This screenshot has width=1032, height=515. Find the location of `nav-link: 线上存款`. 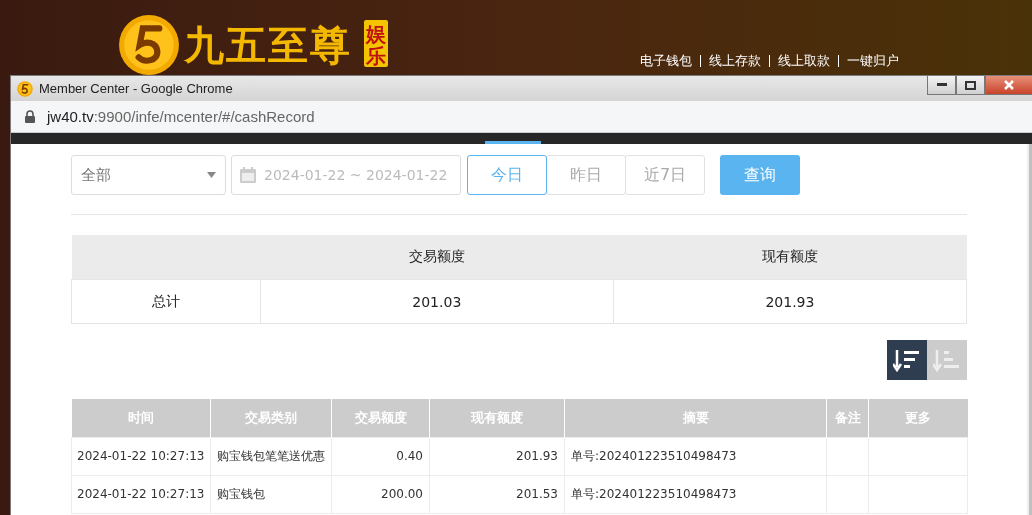

nav-link: 线上存款 is located at coordinates (735, 61).